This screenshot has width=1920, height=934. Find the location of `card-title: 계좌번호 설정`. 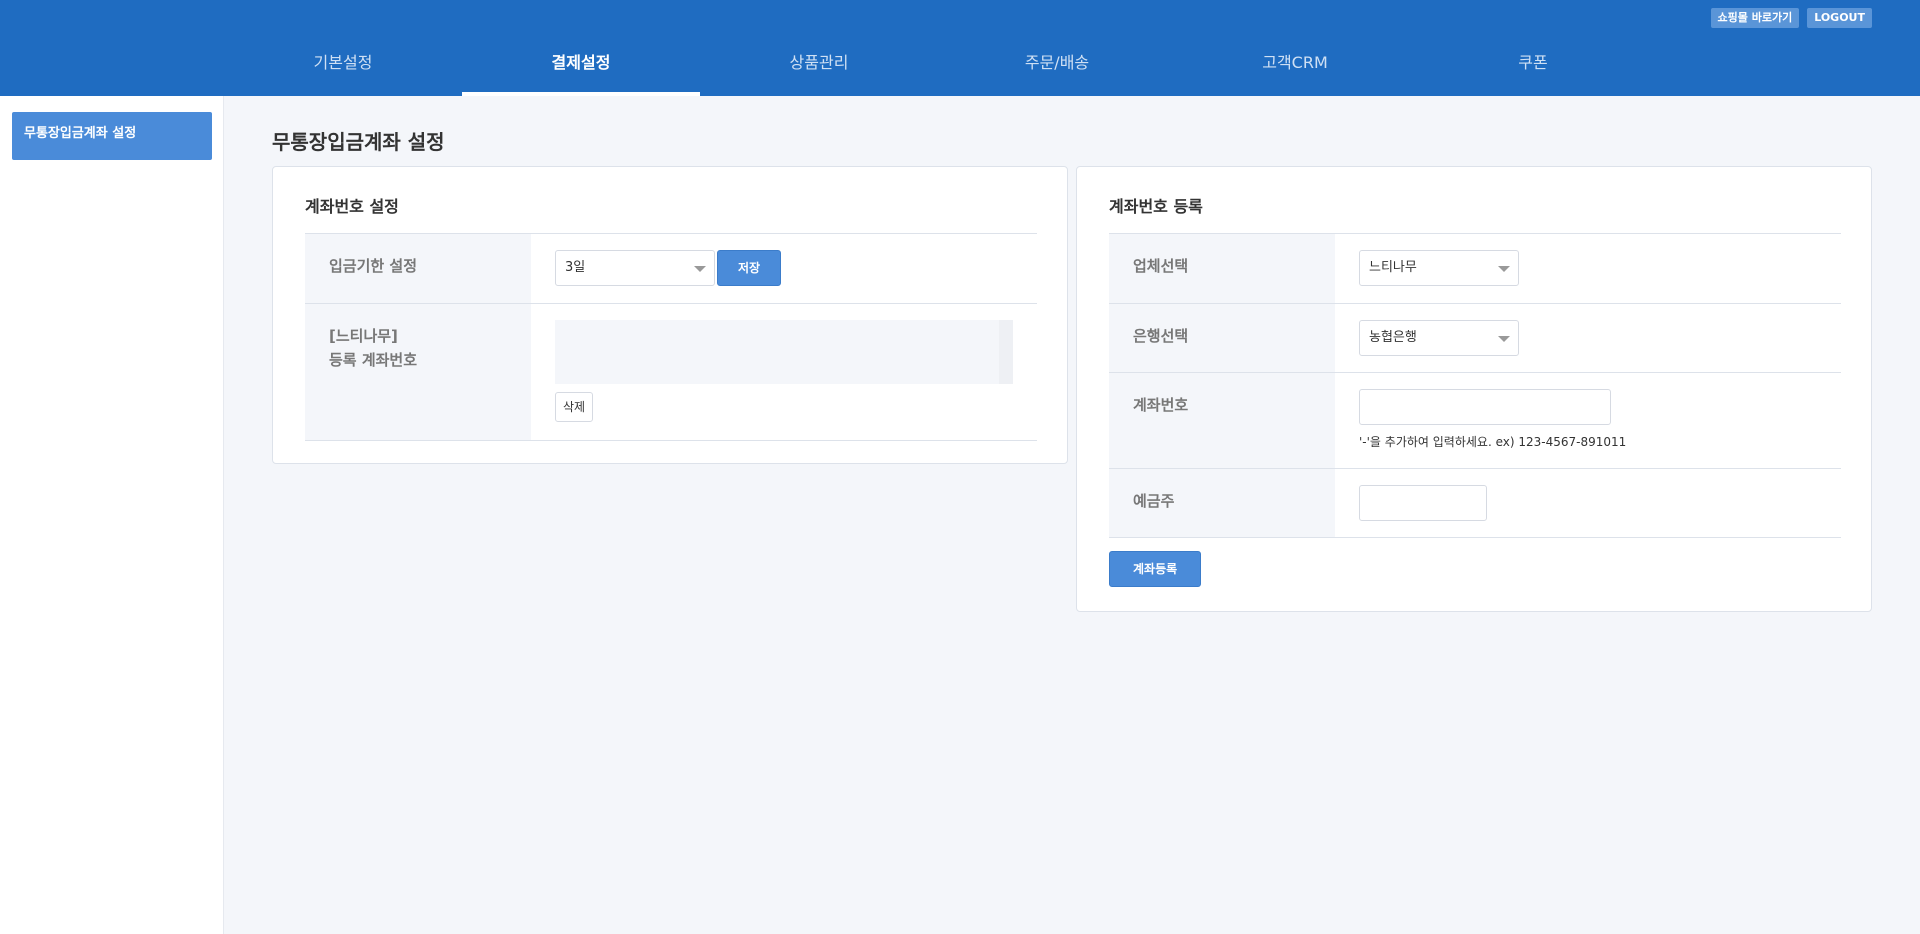

card-title: 계좌번호 설정 is located at coordinates (352, 206).